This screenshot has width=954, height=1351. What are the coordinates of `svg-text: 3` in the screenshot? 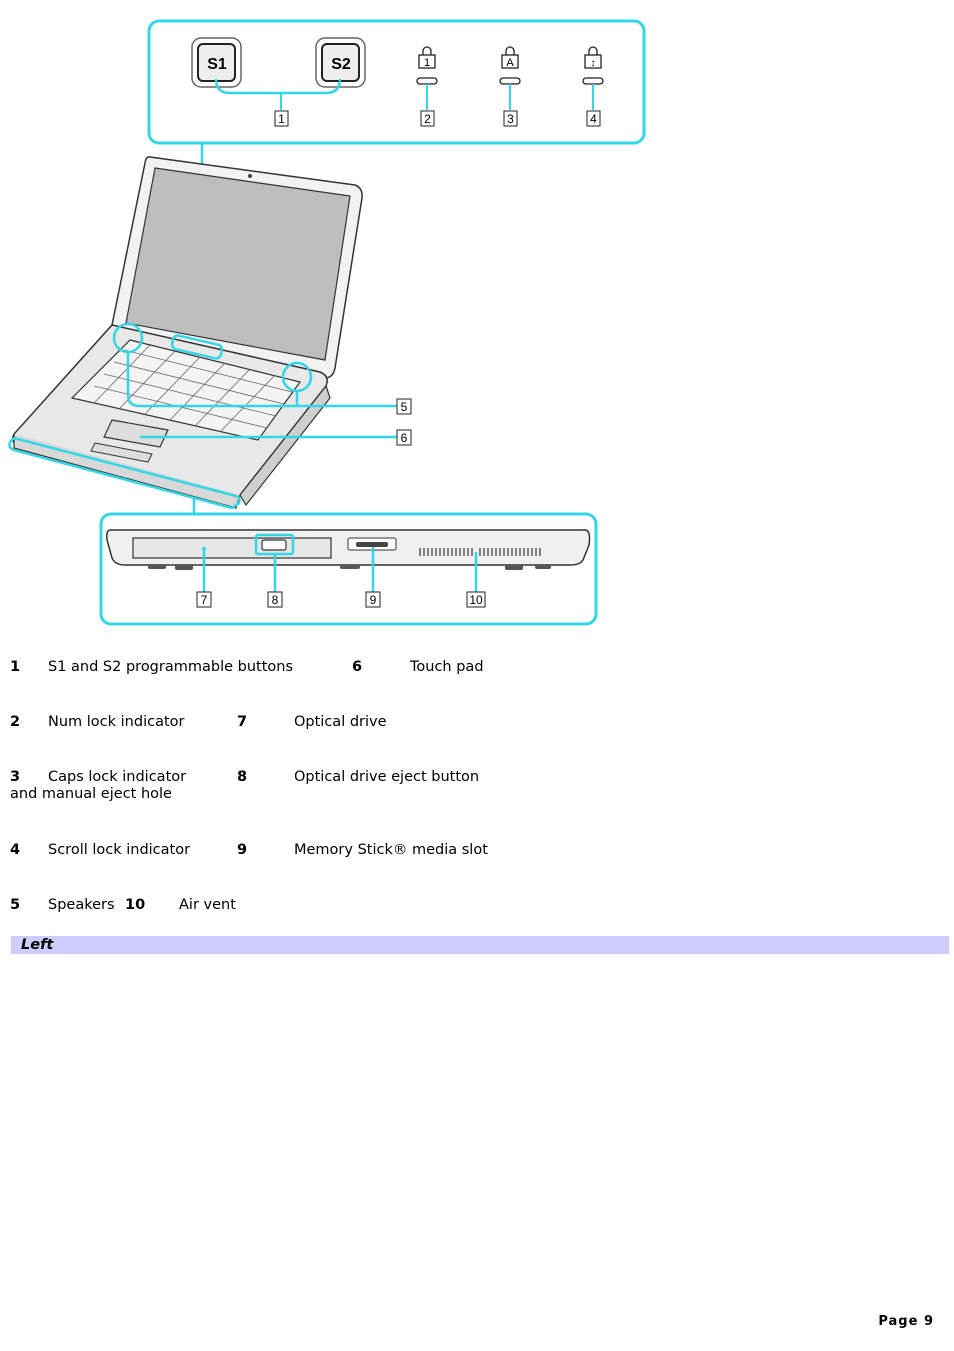 It's located at (510, 119).